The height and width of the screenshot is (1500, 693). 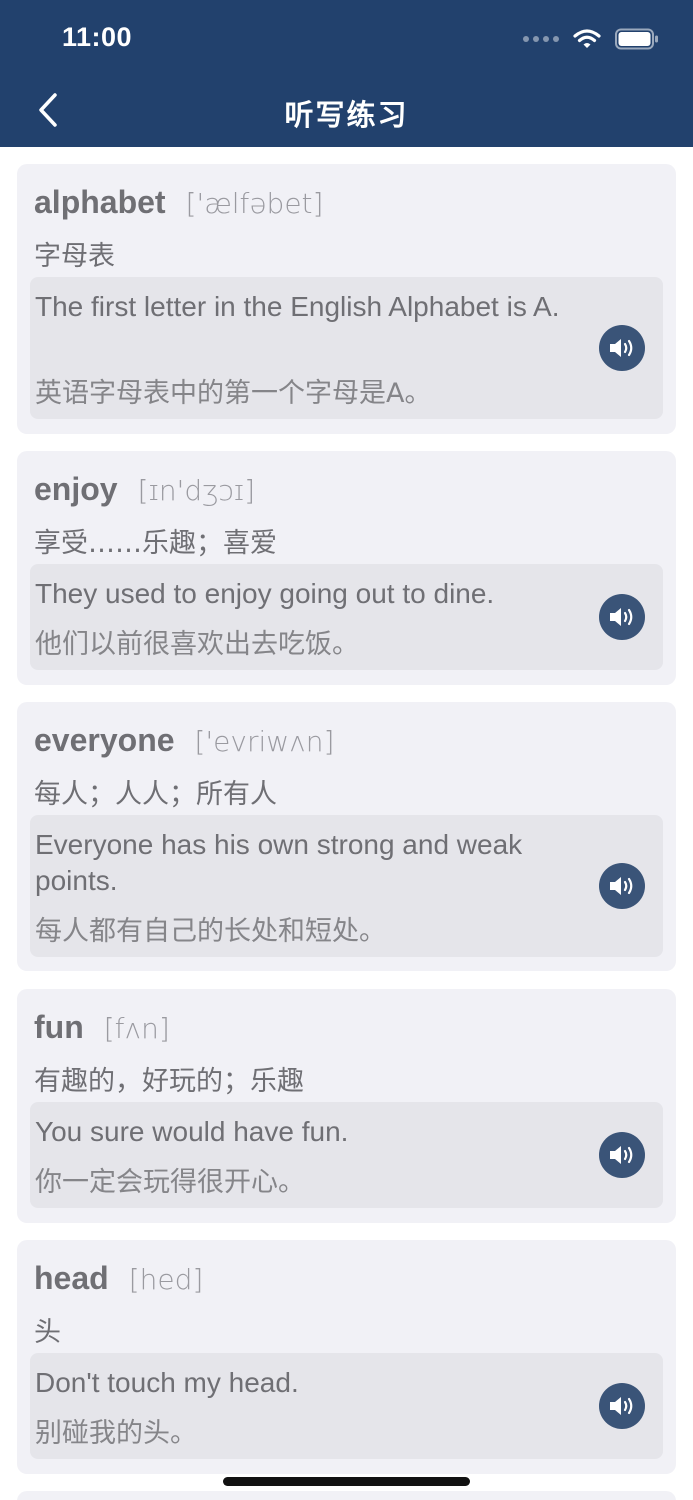 What do you see at coordinates (76, 489) in the screenshot?
I see `word: enjoy` at bounding box center [76, 489].